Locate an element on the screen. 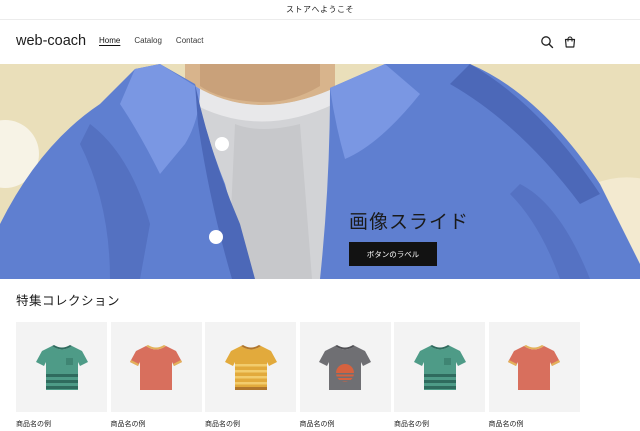 This screenshot has height=431, width=640. search-icon is located at coordinates (547, 42).